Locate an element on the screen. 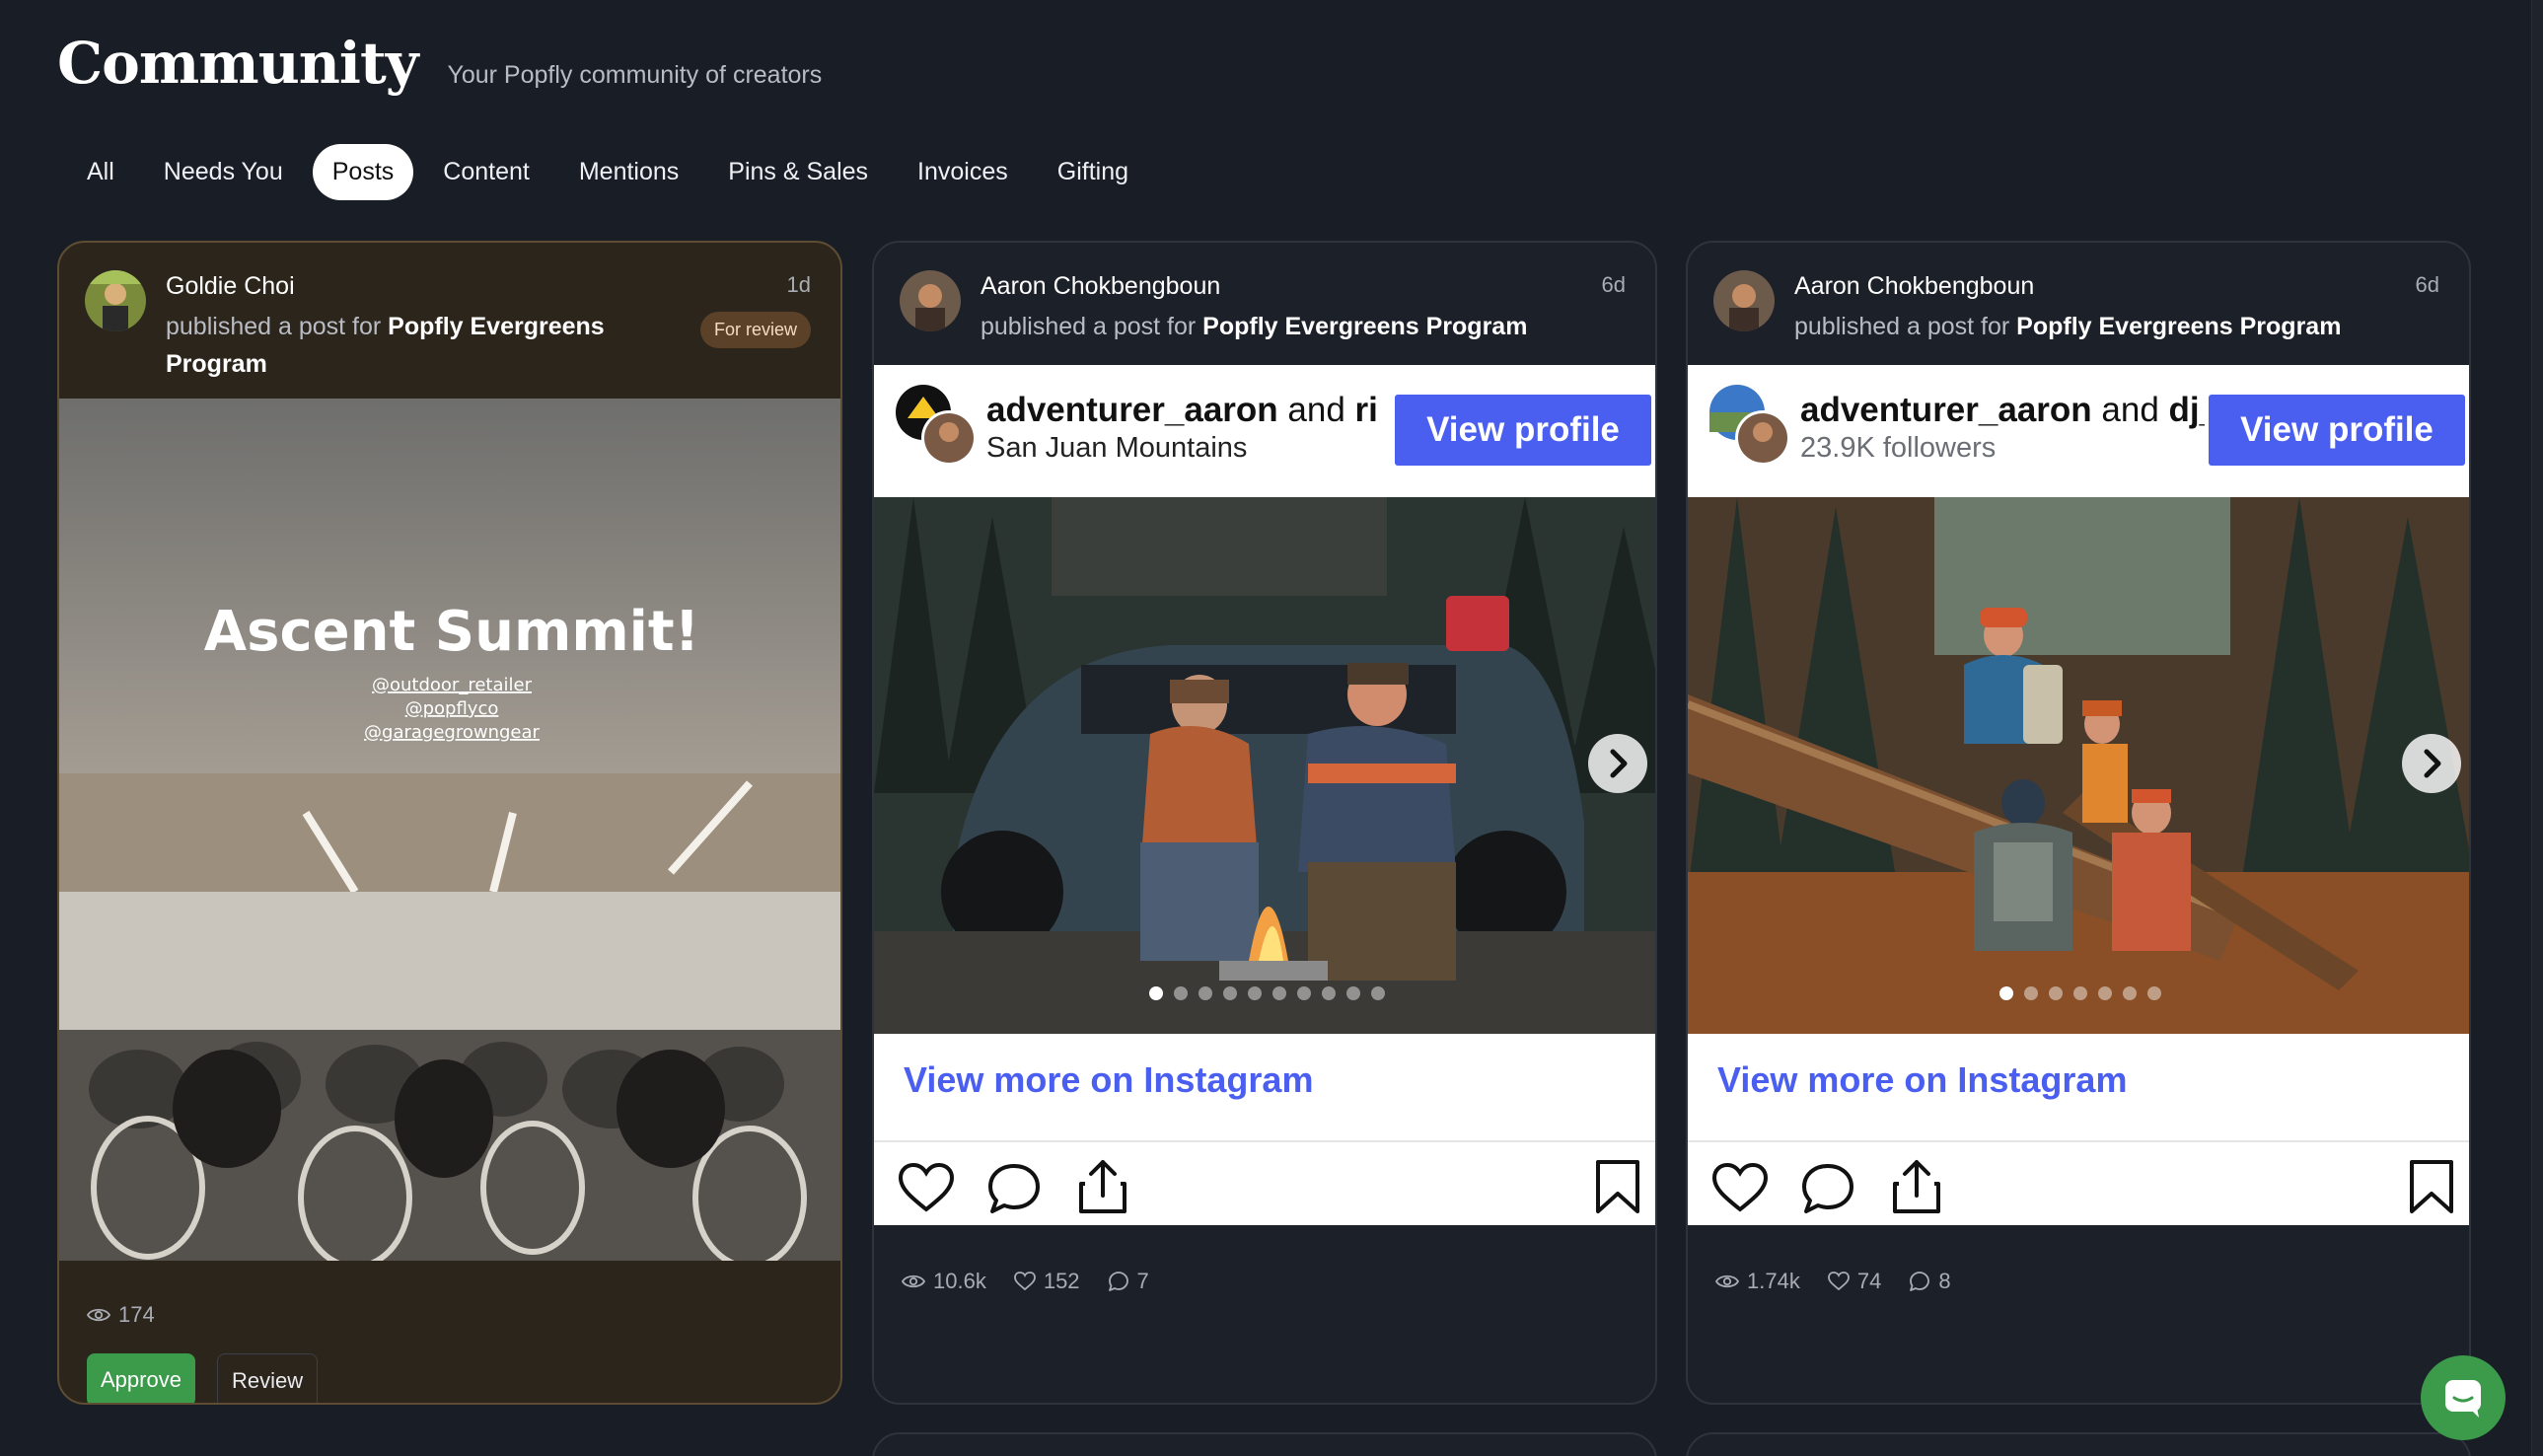  comments-stat: 8 is located at coordinates (1930, 1281).